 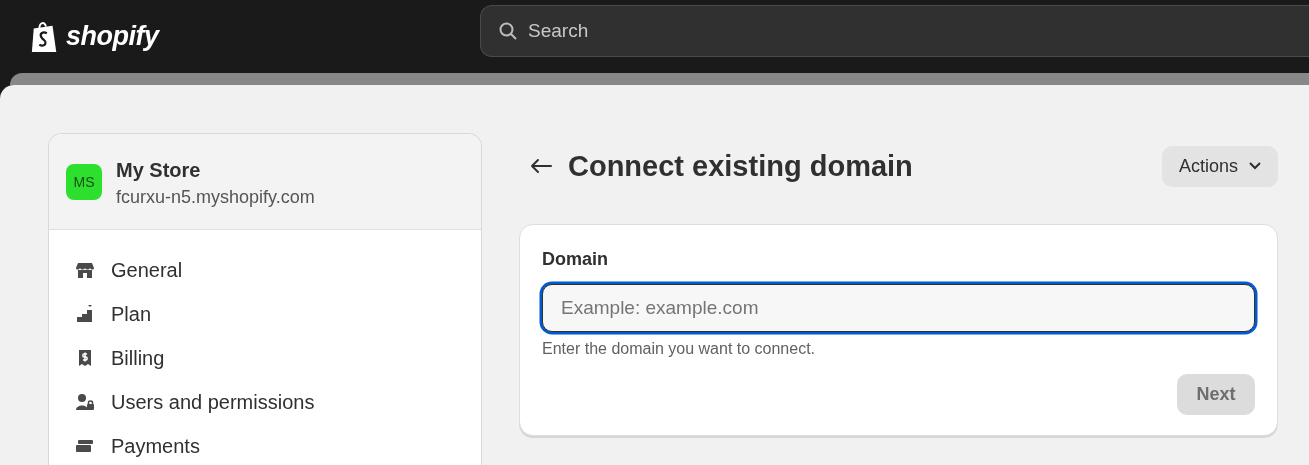 What do you see at coordinates (85, 270) in the screenshot?
I see `store-icon` at bounding box center [85, 270].